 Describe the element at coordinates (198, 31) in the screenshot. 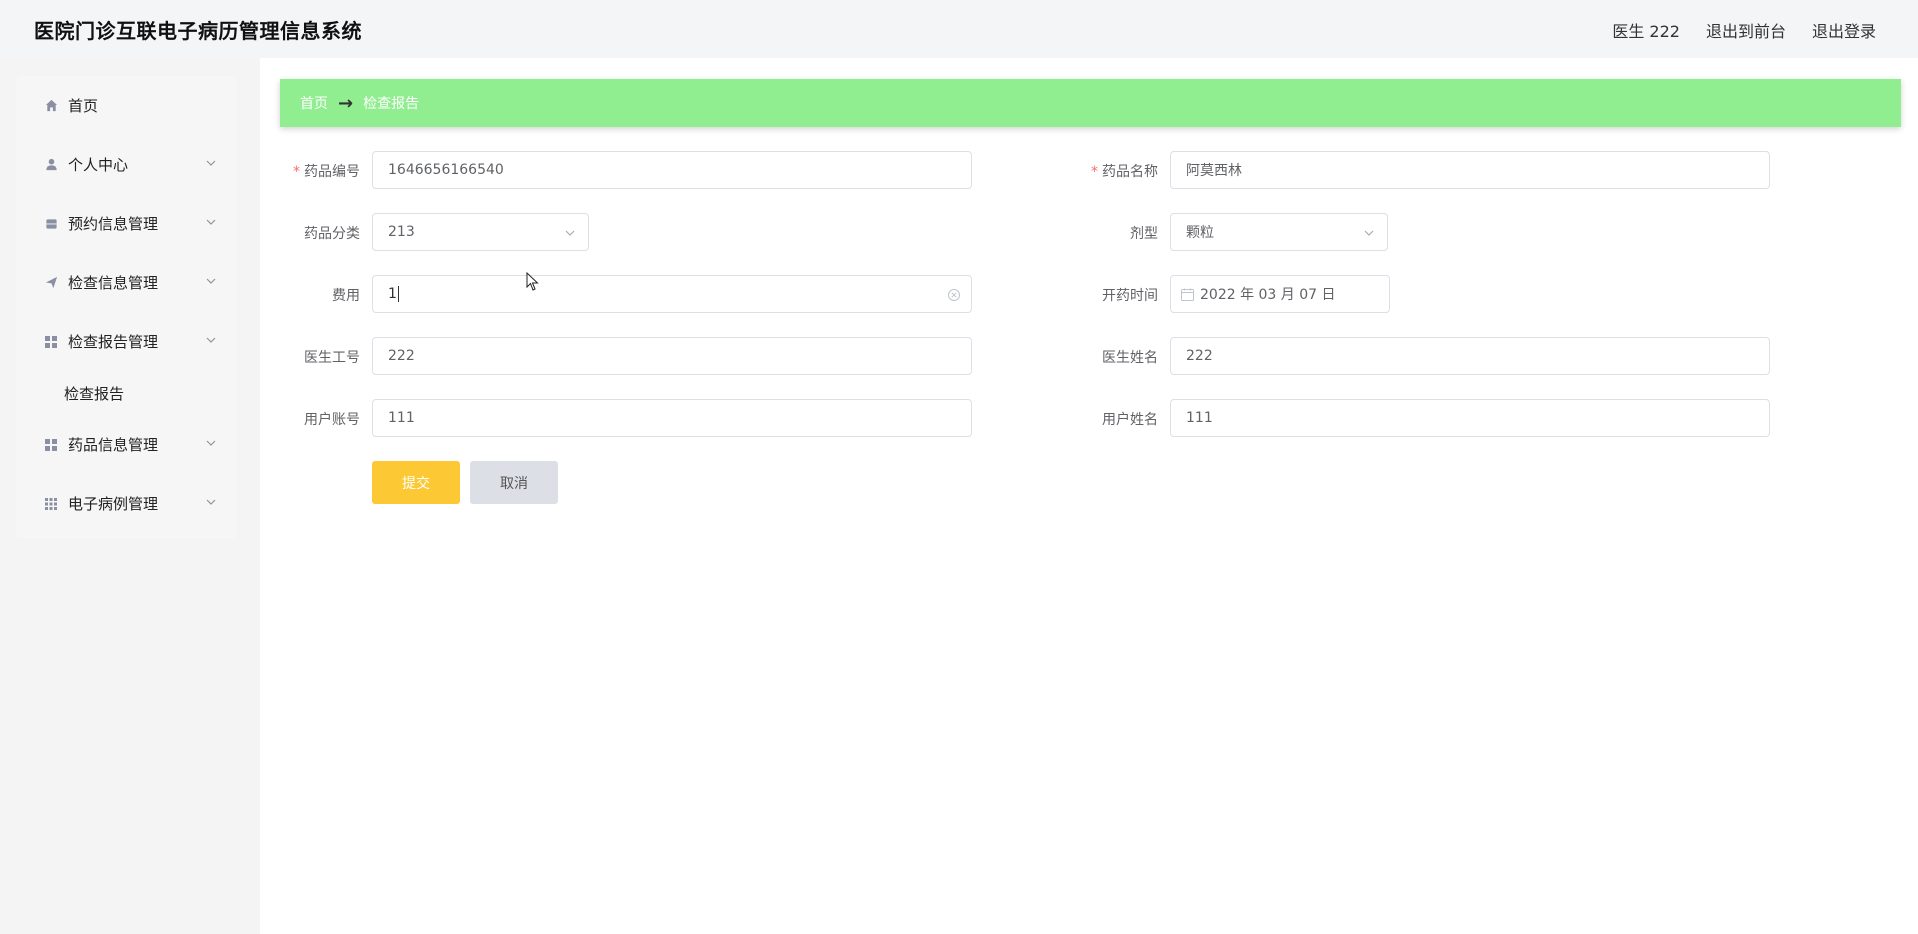

I see `app-title: 医院门诊互联电子病历管理信息系统` at that location.